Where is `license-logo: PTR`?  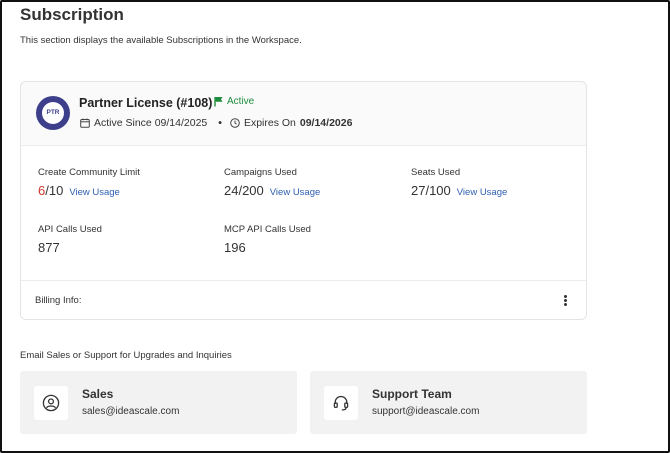
license-logo: PTR is located at coordinates (53, 113).